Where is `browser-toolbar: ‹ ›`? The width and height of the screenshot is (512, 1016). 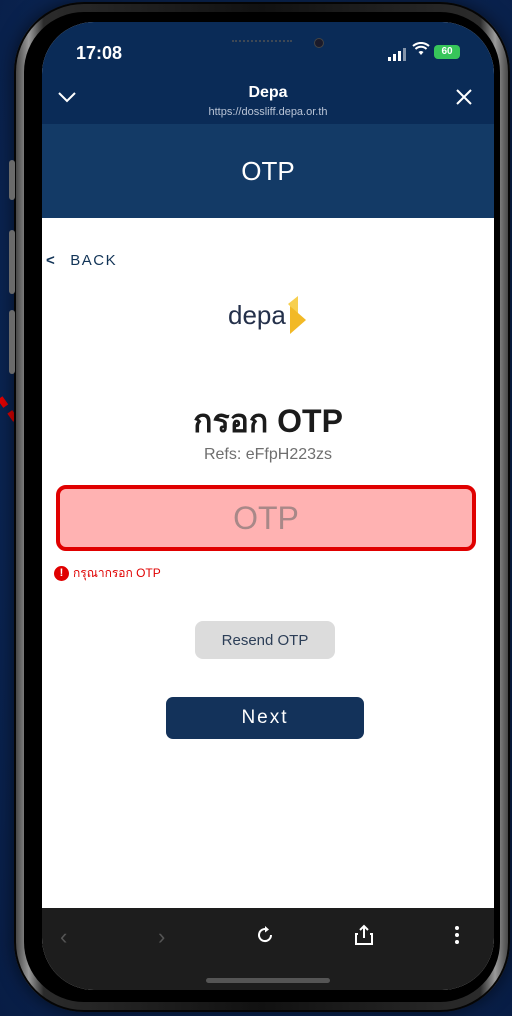
browser-toolbar: ‹ › is located at coordinates (268, 949).